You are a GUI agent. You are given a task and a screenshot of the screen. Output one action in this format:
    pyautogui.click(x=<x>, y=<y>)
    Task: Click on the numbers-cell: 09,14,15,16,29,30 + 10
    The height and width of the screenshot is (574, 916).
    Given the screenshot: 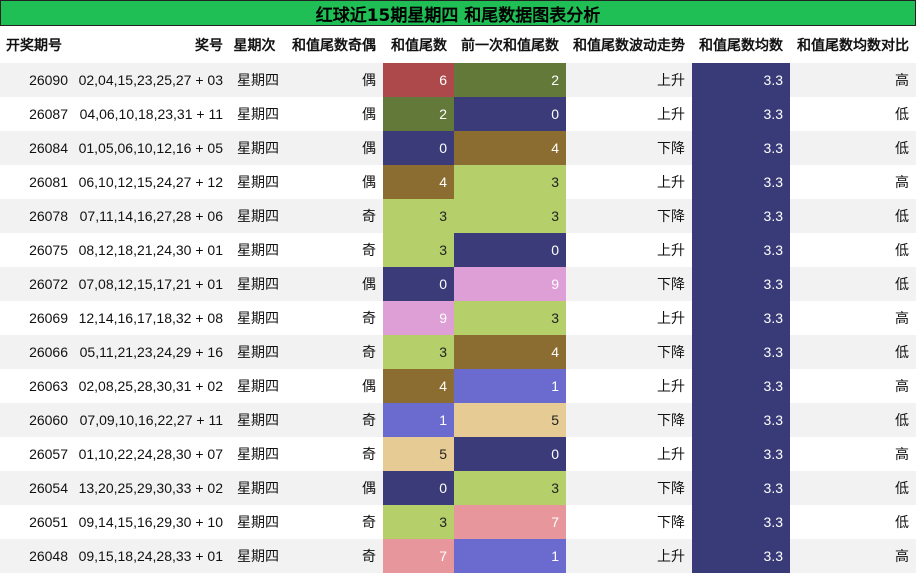 What is the action you would take?
    pyautogui.click(x=152, y=522)
    